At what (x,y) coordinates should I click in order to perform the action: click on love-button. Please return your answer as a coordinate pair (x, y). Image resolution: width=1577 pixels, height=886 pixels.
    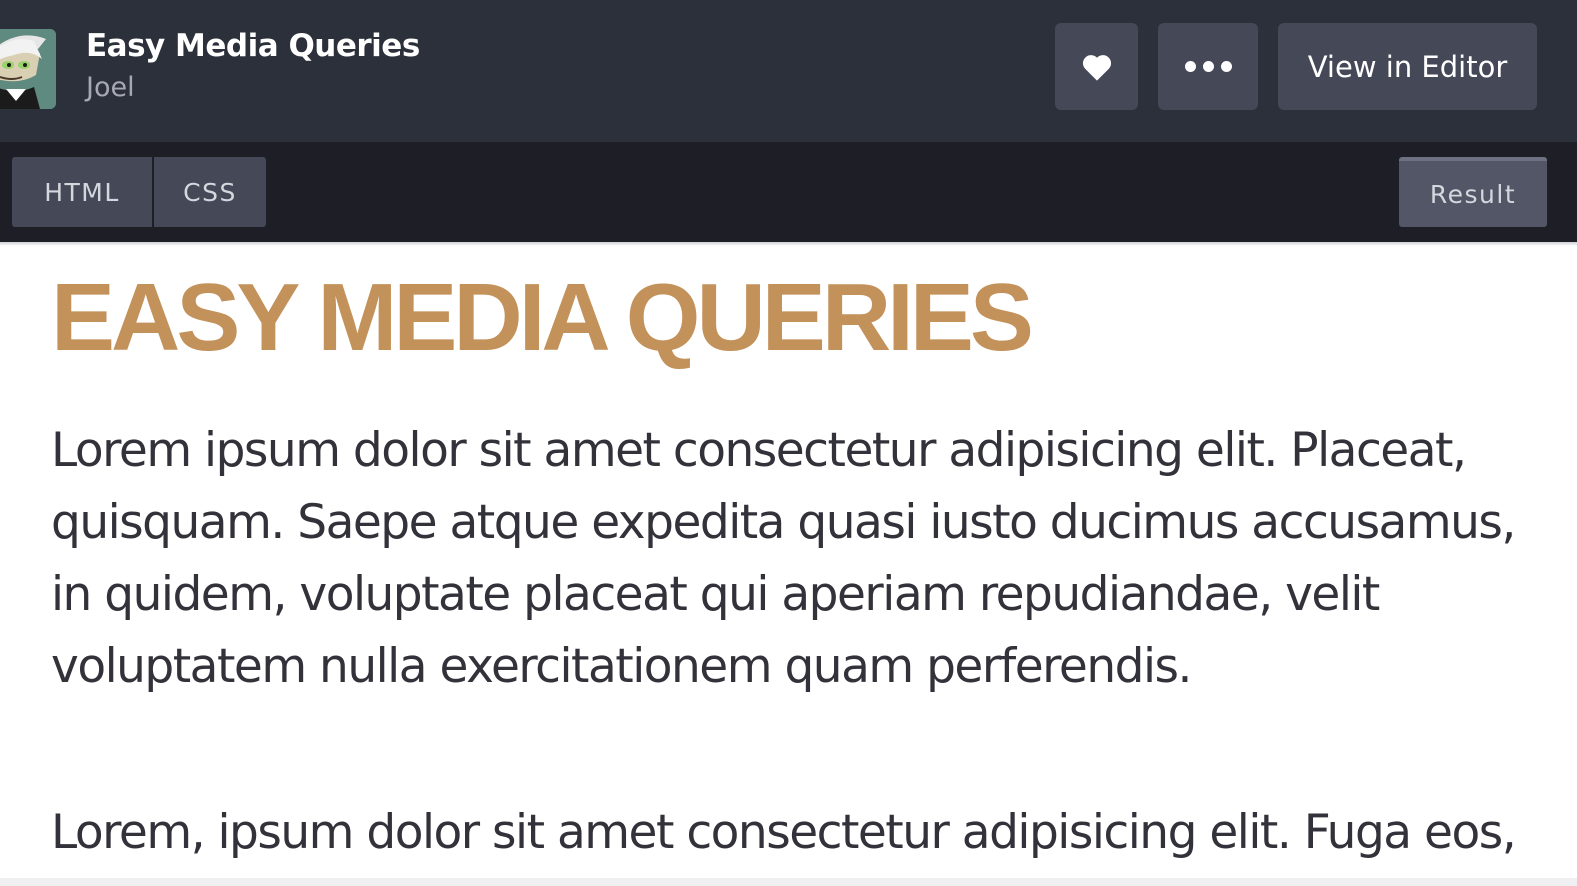
    Looking at the image, I should click on (1096, 66).